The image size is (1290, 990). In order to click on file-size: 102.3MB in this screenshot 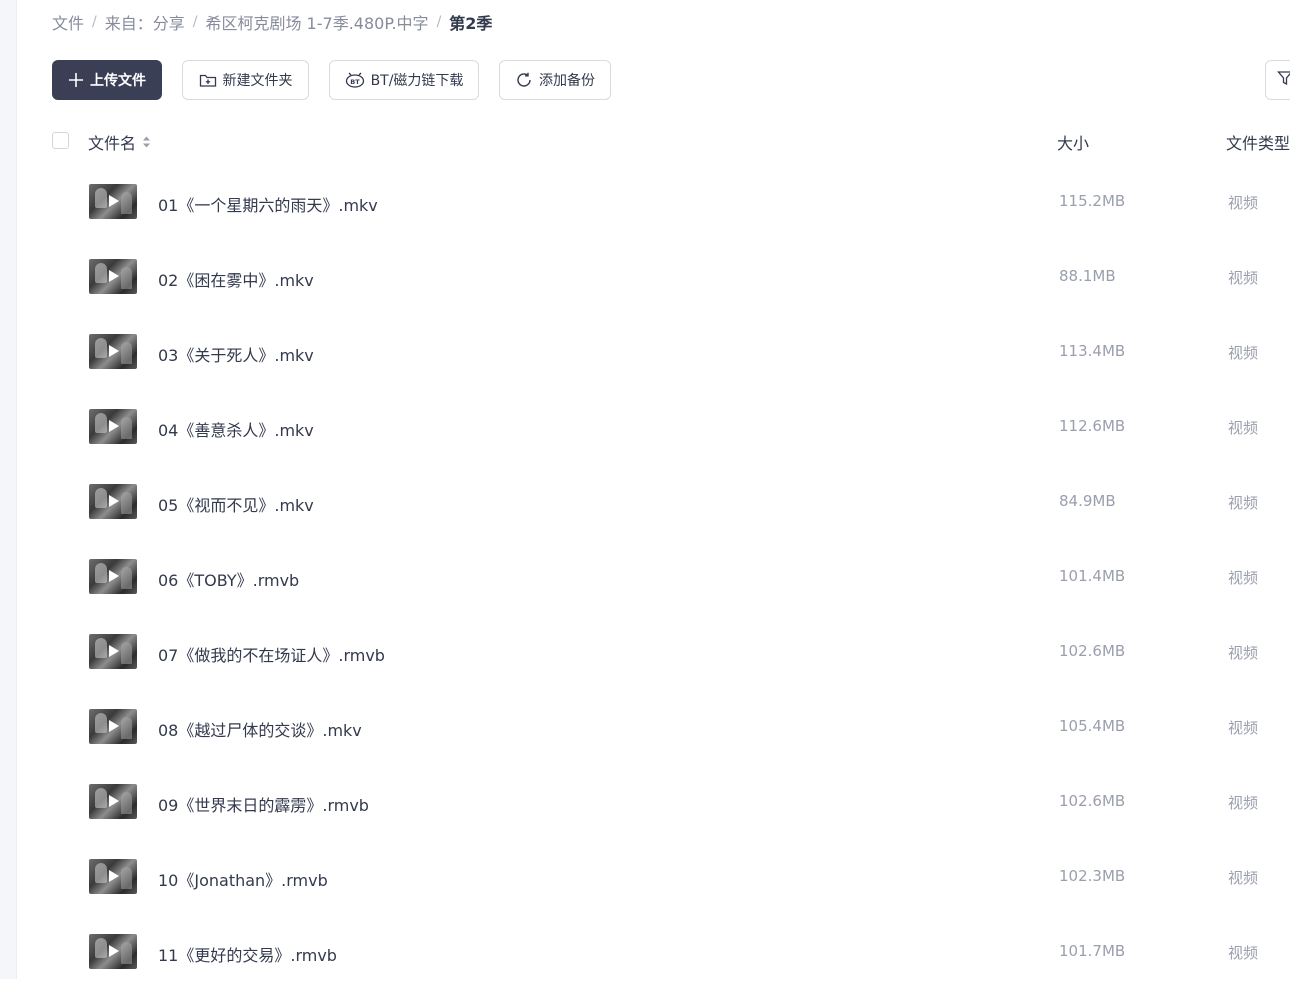, I will do `click(1092, 876)`.